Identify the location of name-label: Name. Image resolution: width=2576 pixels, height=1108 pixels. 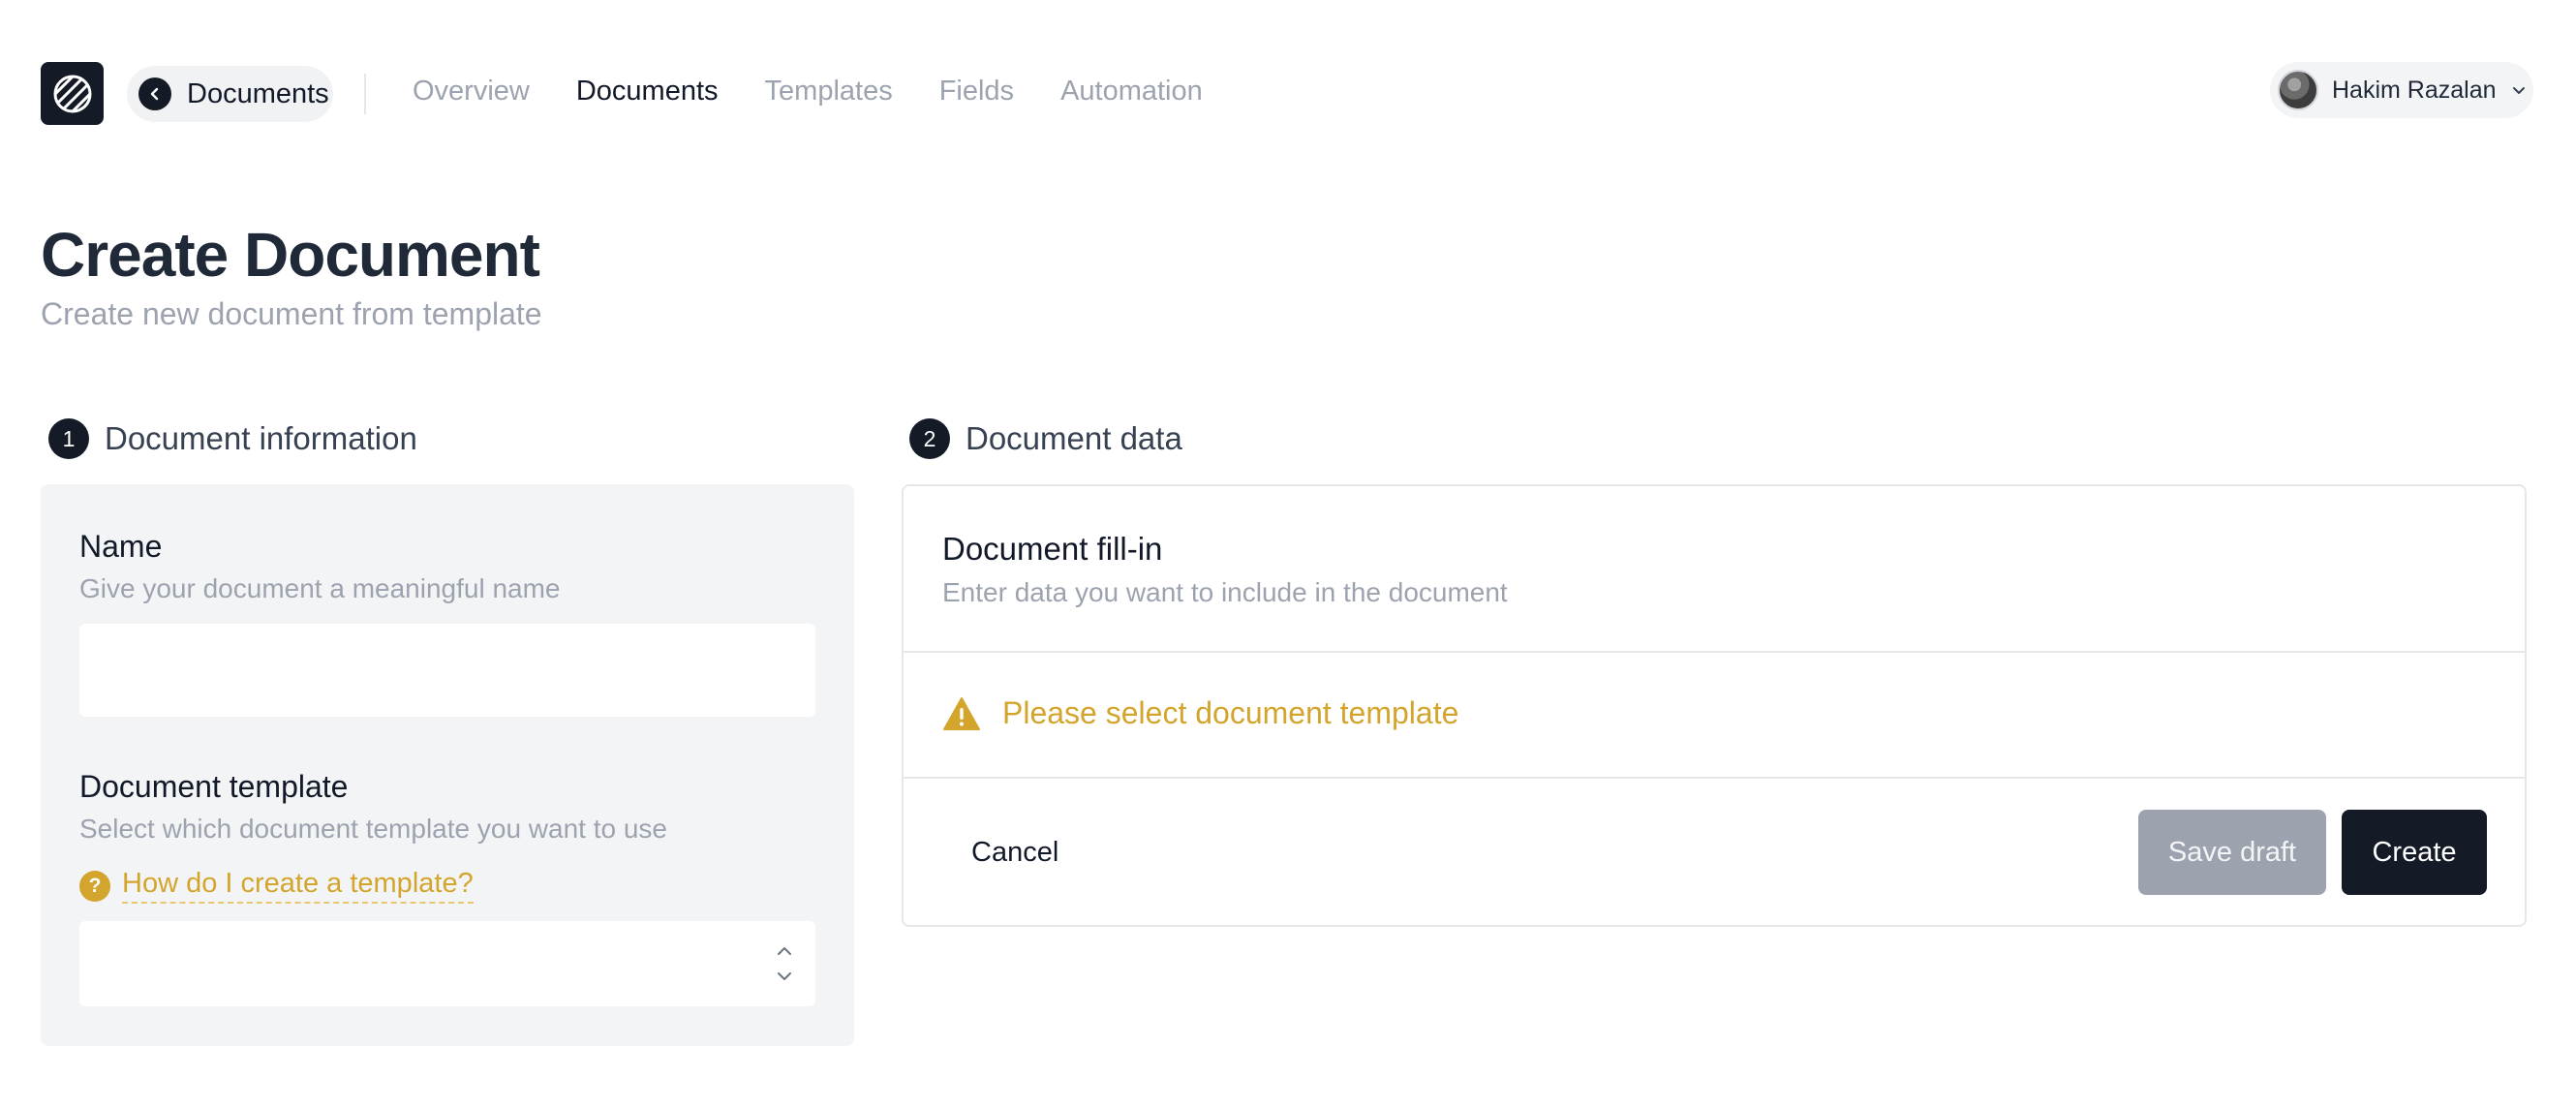
(121, 546).